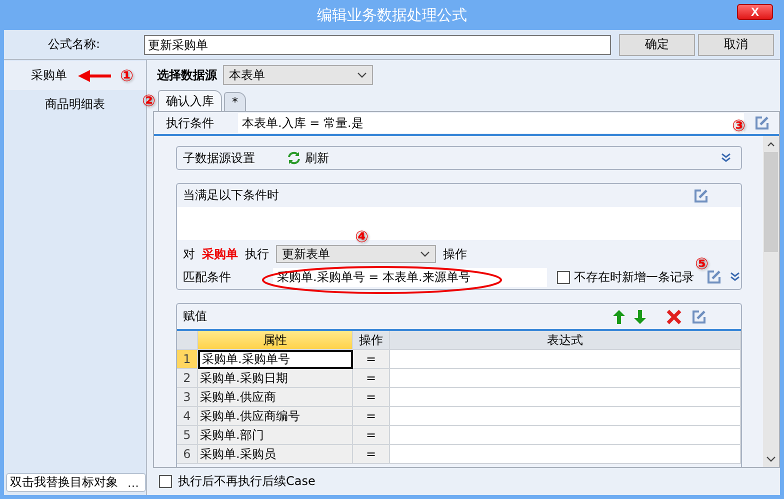 Image resolution: width=784 pixels, height=499 pixels. Describe the element at coordinates (187, 75) in the screenshot. I see `datasource-label: 选择数据源` at that location.